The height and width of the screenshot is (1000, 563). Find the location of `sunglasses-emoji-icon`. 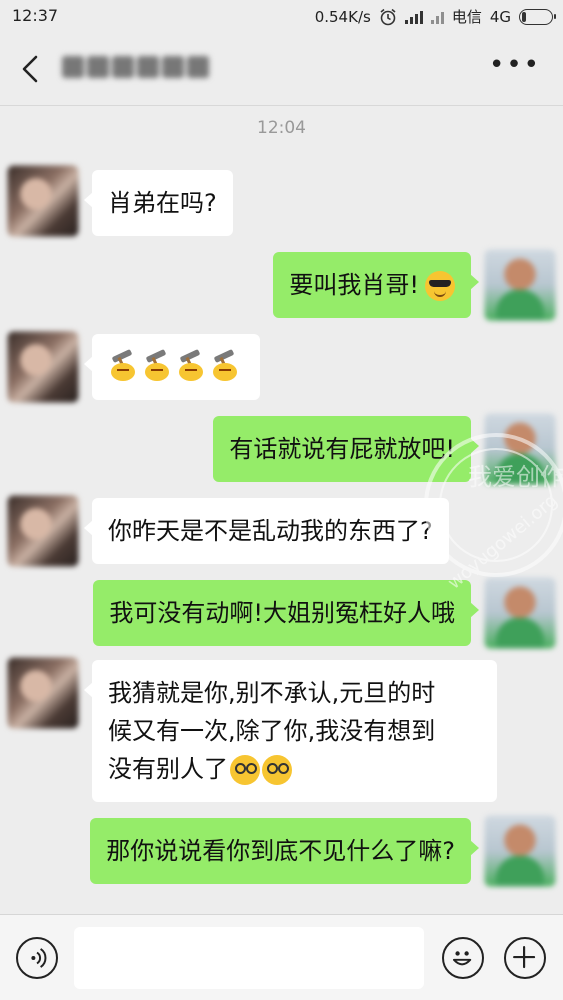

sunglasses-emoji-icon is located at coordinates (440, 286).